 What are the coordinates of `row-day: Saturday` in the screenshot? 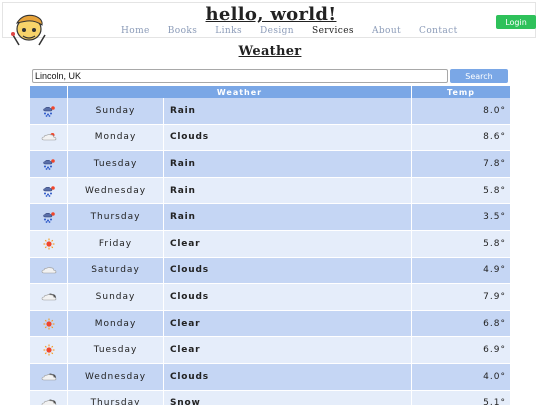 It's located at (116, 271).